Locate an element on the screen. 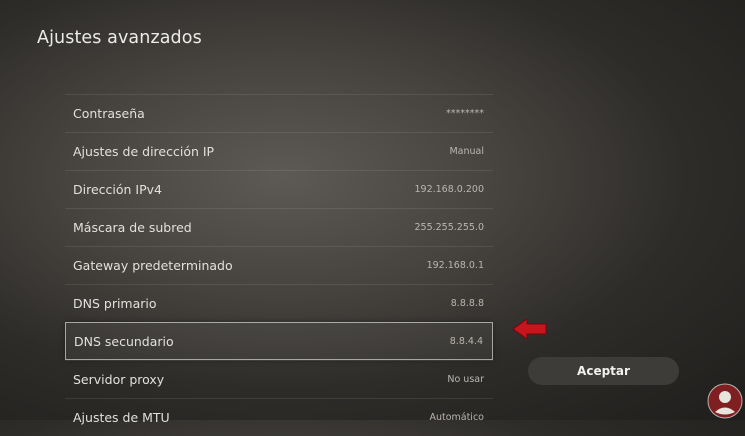 This screenshot has height=436, width=745. row-label: Ajustes de dirección IP is located at coordinates (144, 151).